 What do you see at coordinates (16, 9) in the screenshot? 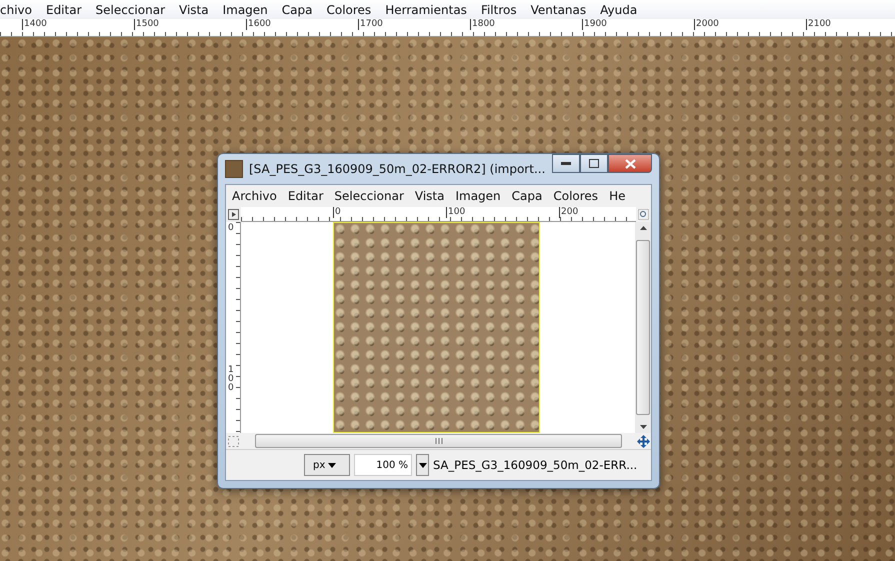
I see `menu-item: chivo` at bounding box center [16, 9].